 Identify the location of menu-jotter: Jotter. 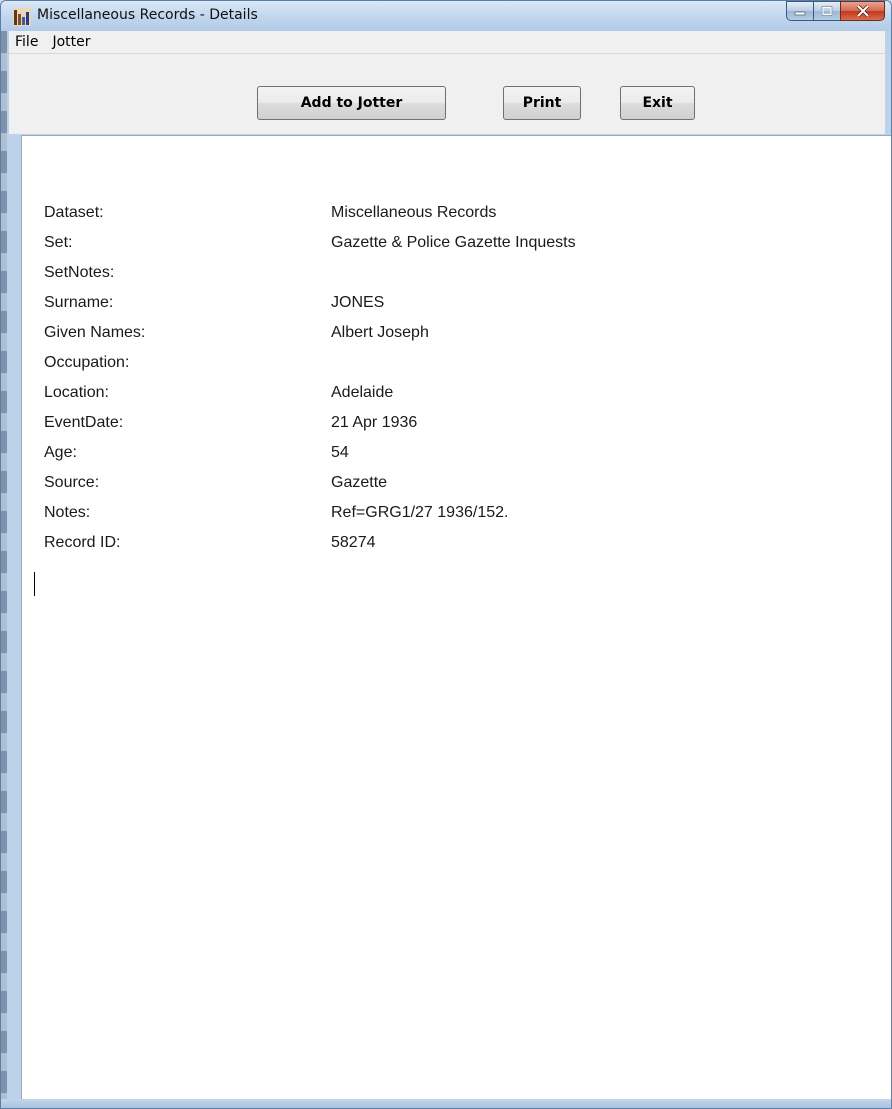
(72, 42).